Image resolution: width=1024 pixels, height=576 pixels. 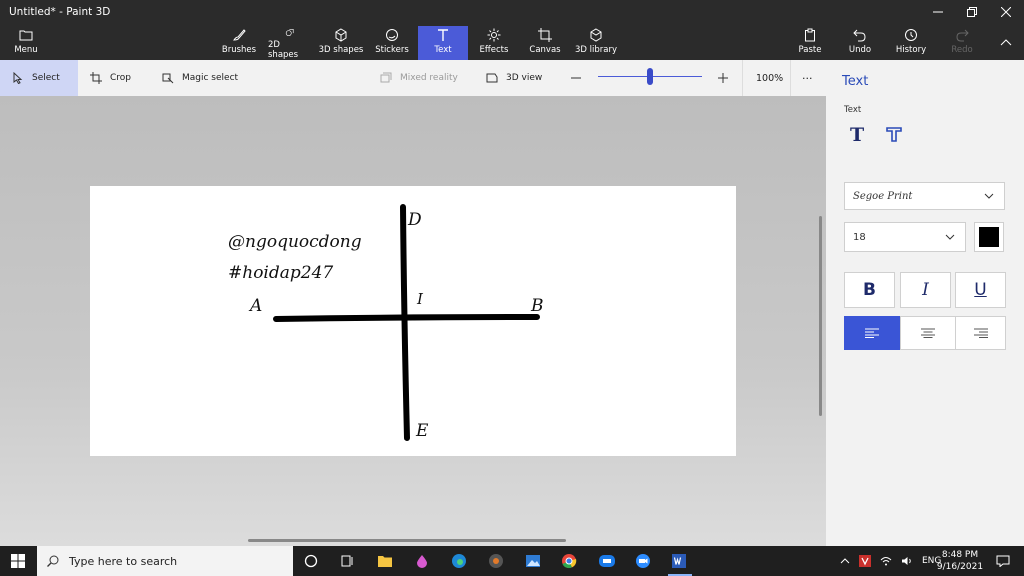 What do you see at coordinates (422, 561) in the screenshot?
I see `paint-3d-taskbar-button` at bounding box center [422, 561].